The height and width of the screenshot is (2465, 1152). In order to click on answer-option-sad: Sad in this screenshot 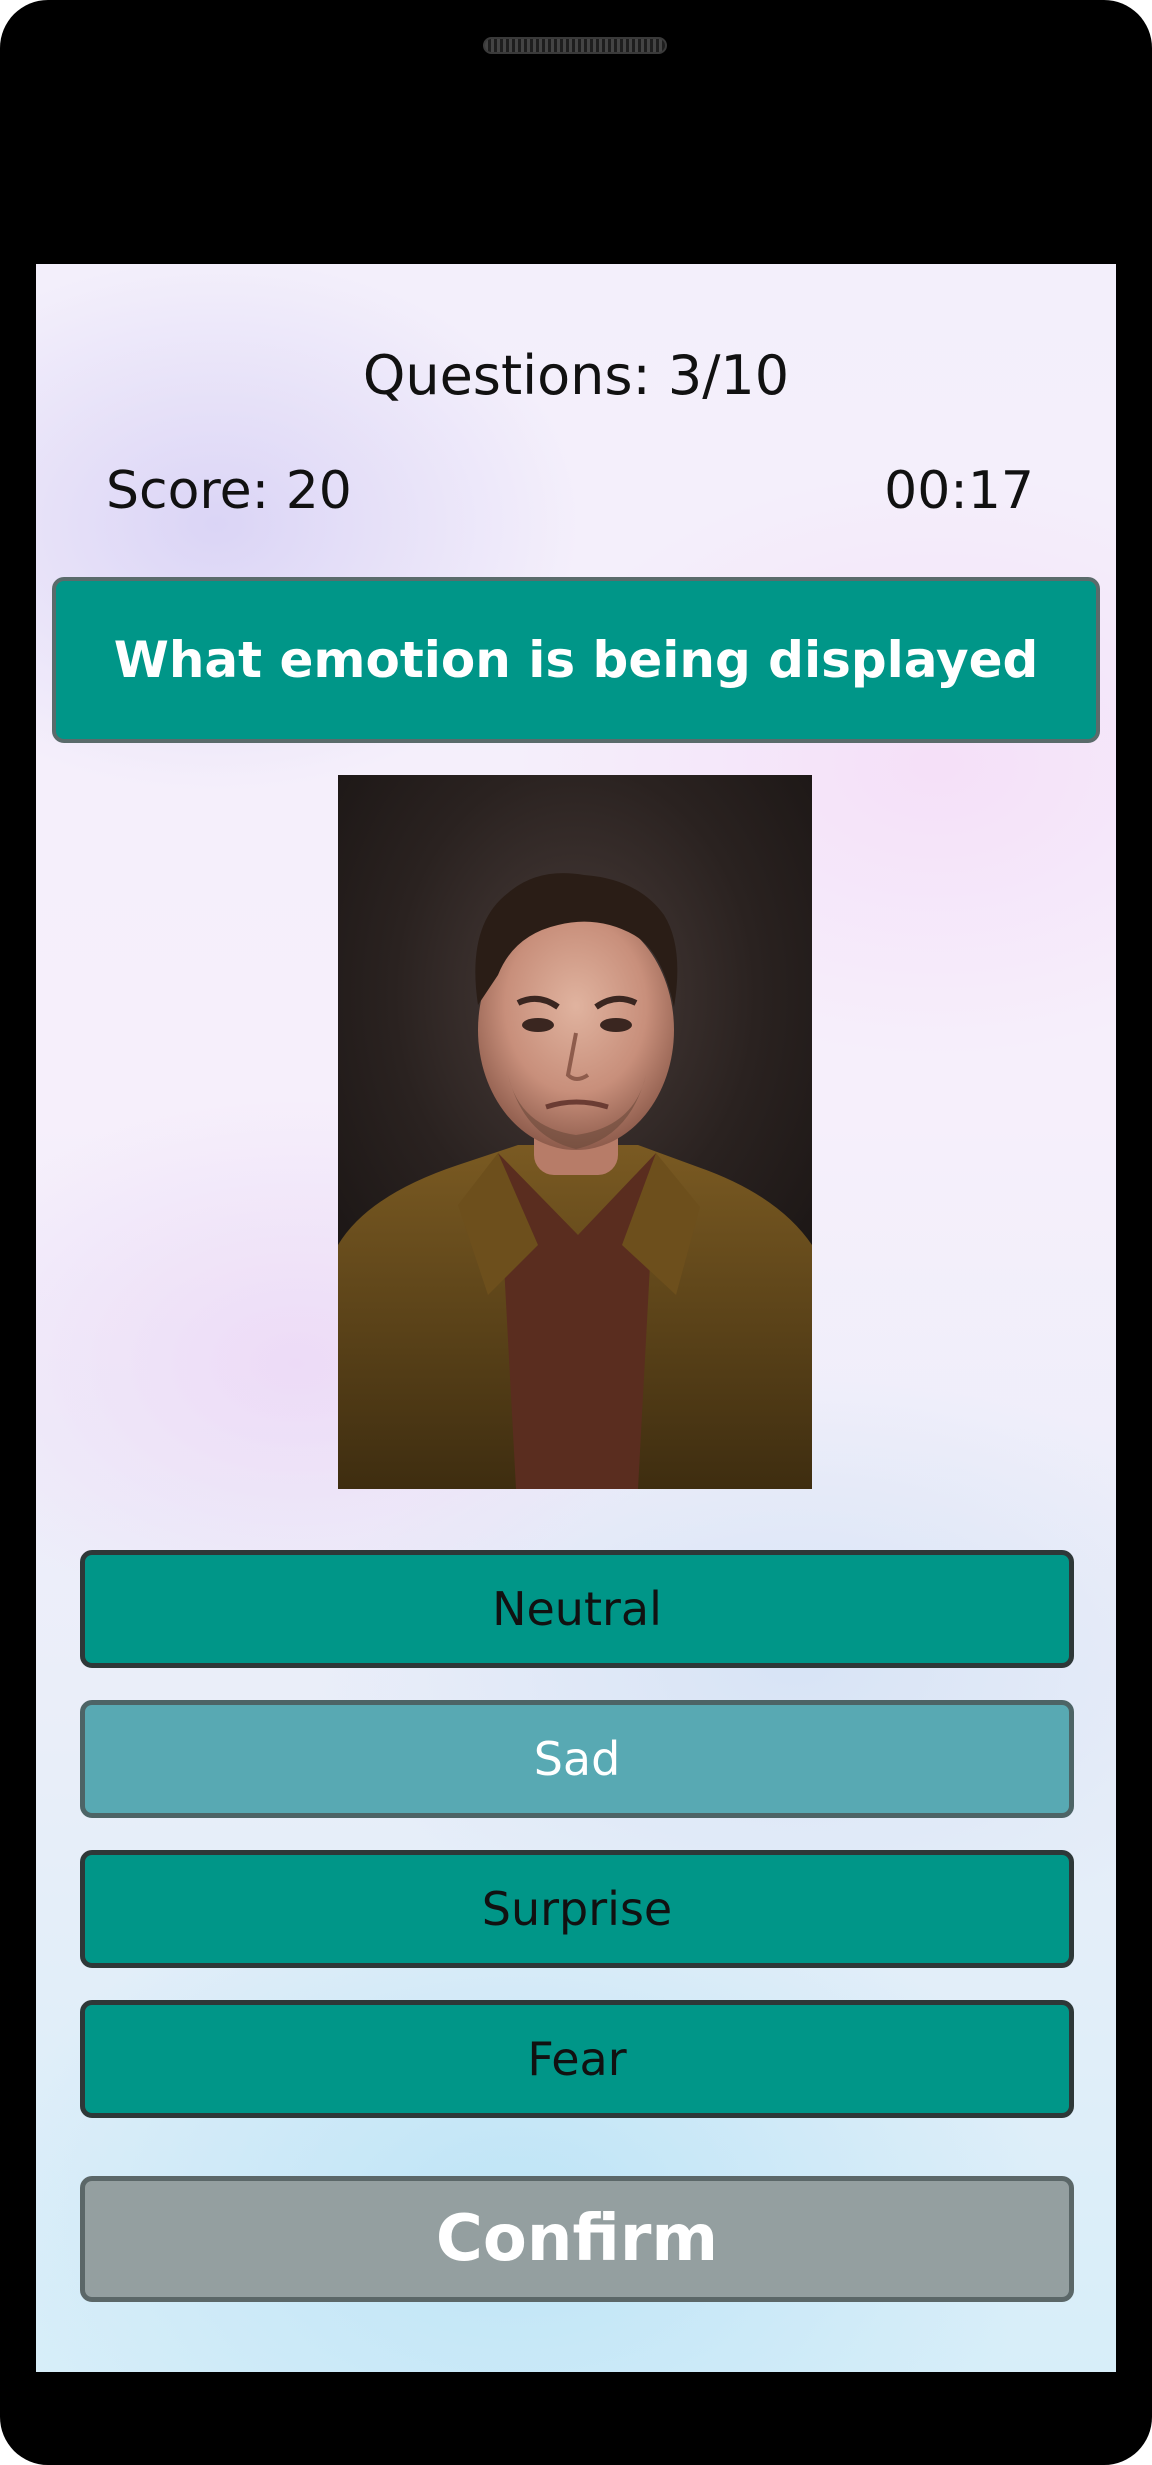, I will do `click(577, 1759)`.